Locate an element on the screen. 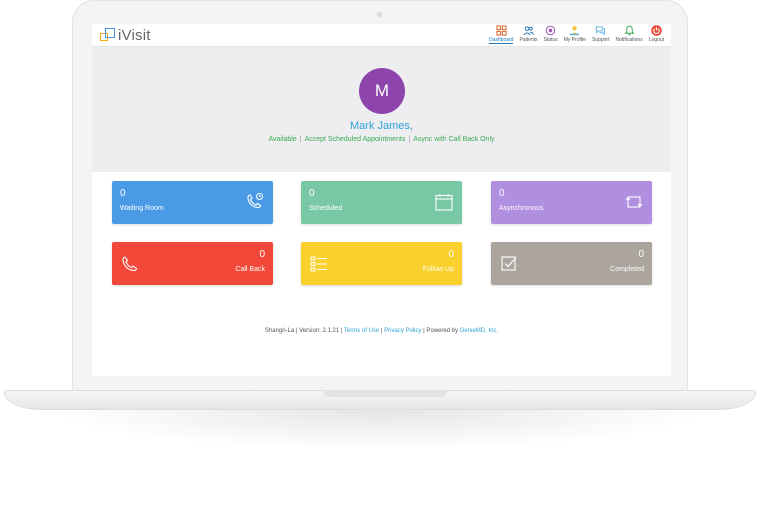 The width and height of the screenshot is (760, 515). profile-icon is located at coordinates (575, 31).